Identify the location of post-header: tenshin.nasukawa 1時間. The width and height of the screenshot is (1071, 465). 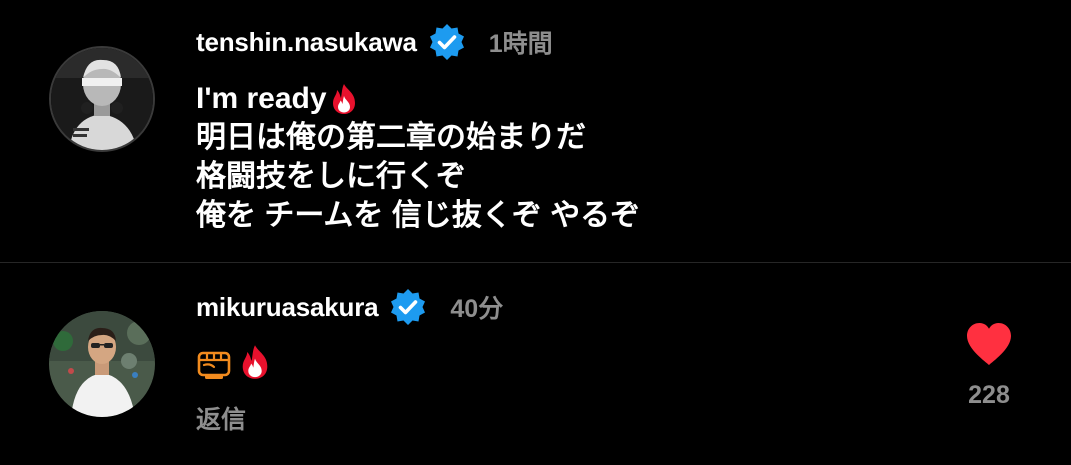
(374, 42).